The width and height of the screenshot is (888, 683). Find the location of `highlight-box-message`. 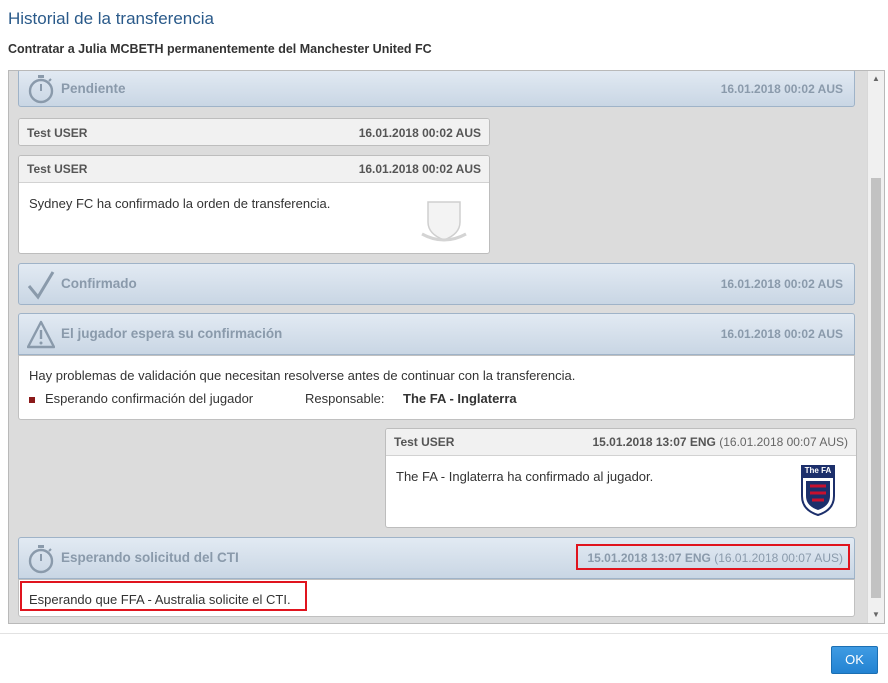

highlight-box-message is located at coordinates (163, 596).